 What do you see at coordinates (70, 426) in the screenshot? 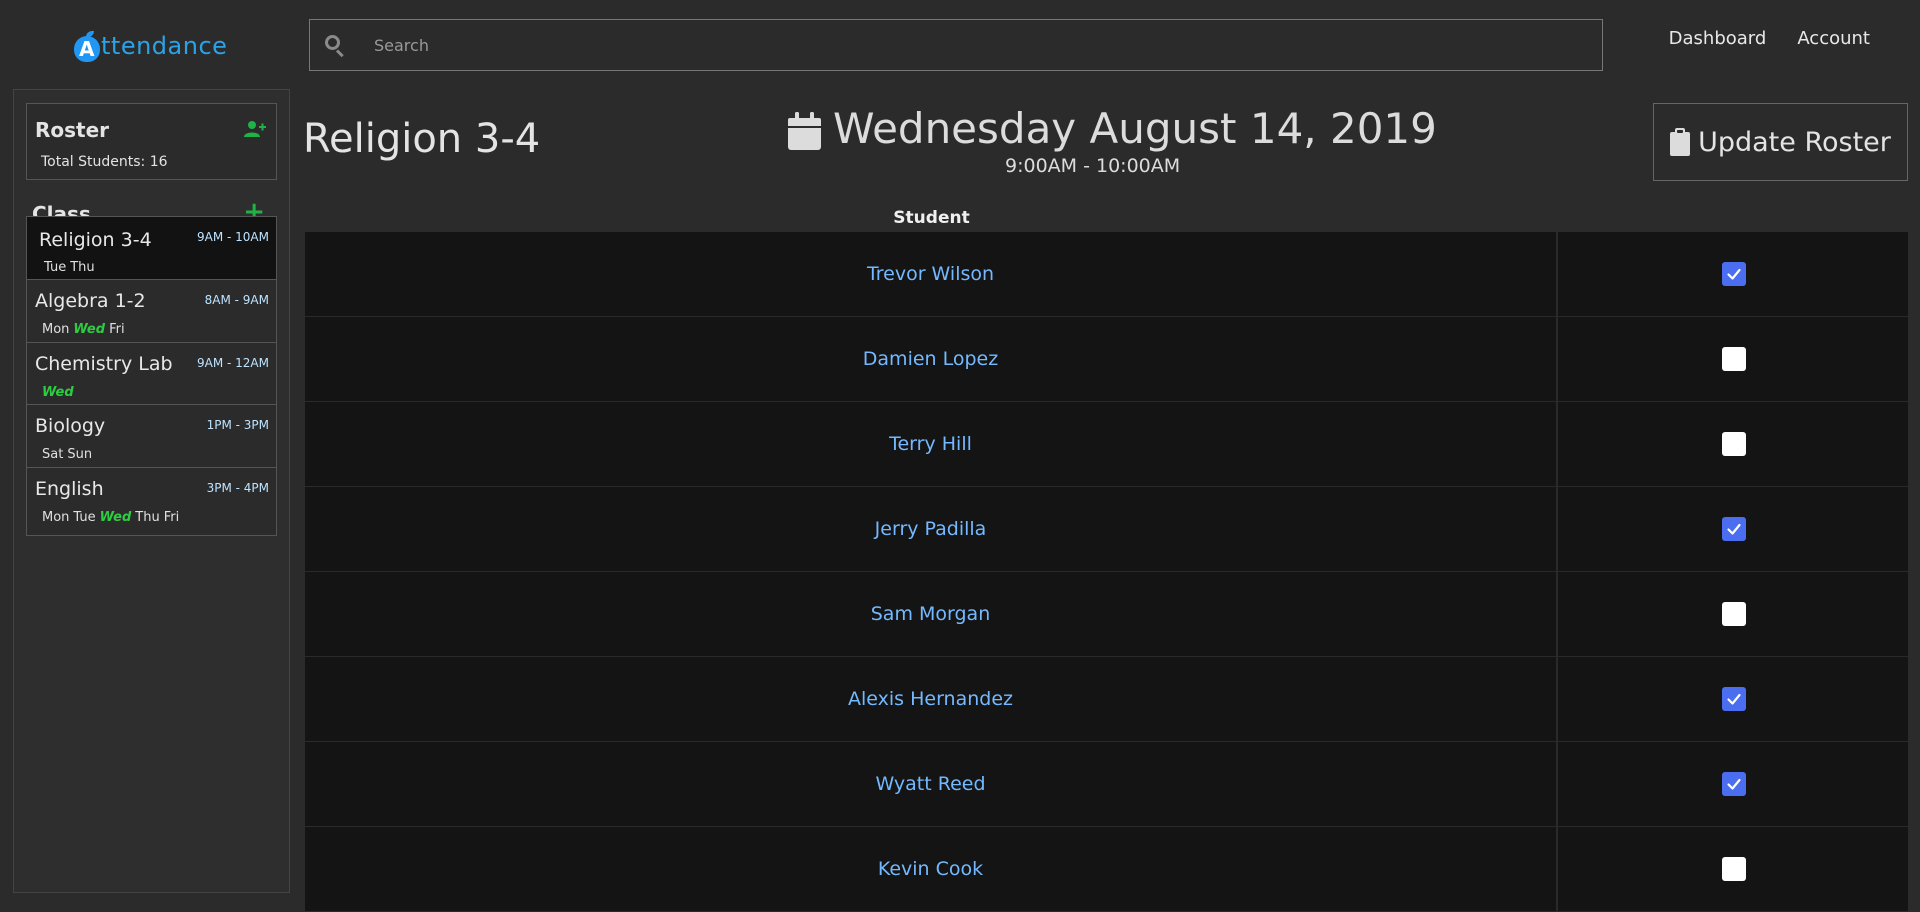
I see `class-name: Biology` at bounding box center [70, 426].